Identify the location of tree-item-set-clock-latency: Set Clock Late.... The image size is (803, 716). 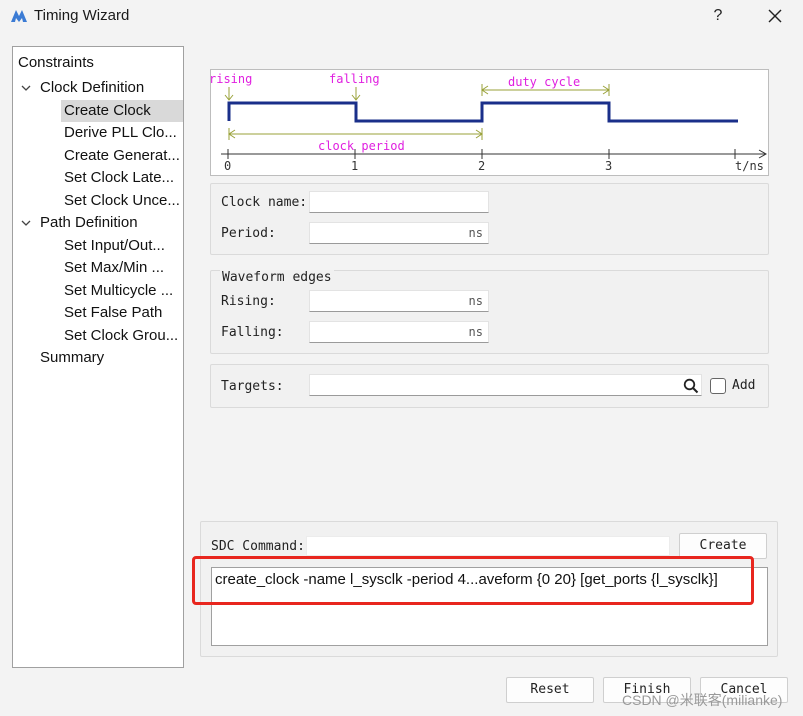
(119, 178).